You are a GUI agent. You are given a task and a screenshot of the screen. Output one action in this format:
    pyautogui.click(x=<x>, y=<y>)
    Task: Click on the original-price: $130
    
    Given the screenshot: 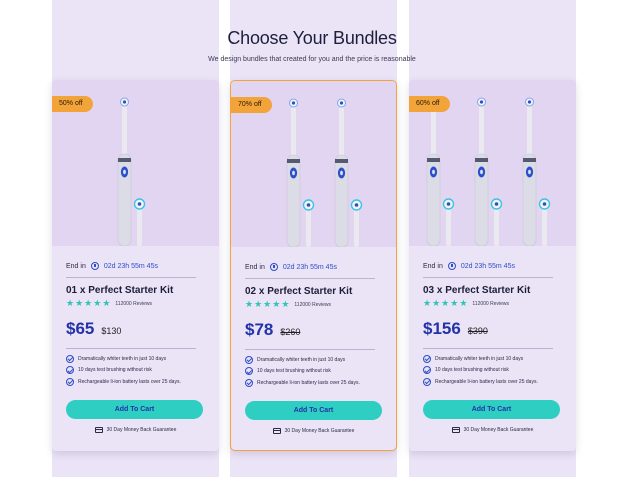 What is the action you would take?
    pyautogui.click(x=111, y=331)
    